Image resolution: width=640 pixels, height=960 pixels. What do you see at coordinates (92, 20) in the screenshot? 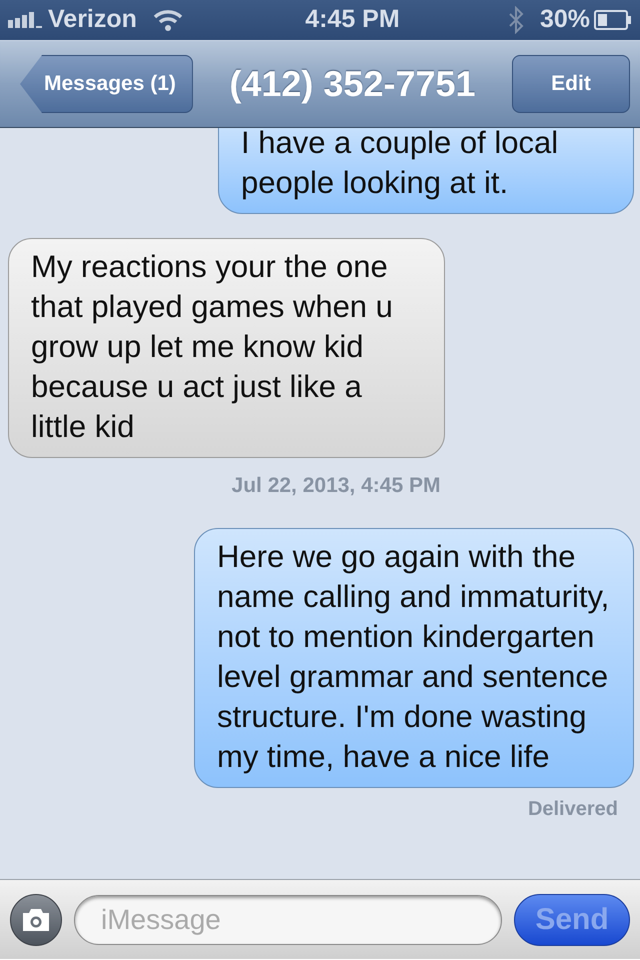
I see `carrier-name: Verizon` at bounding box center [92, 20].